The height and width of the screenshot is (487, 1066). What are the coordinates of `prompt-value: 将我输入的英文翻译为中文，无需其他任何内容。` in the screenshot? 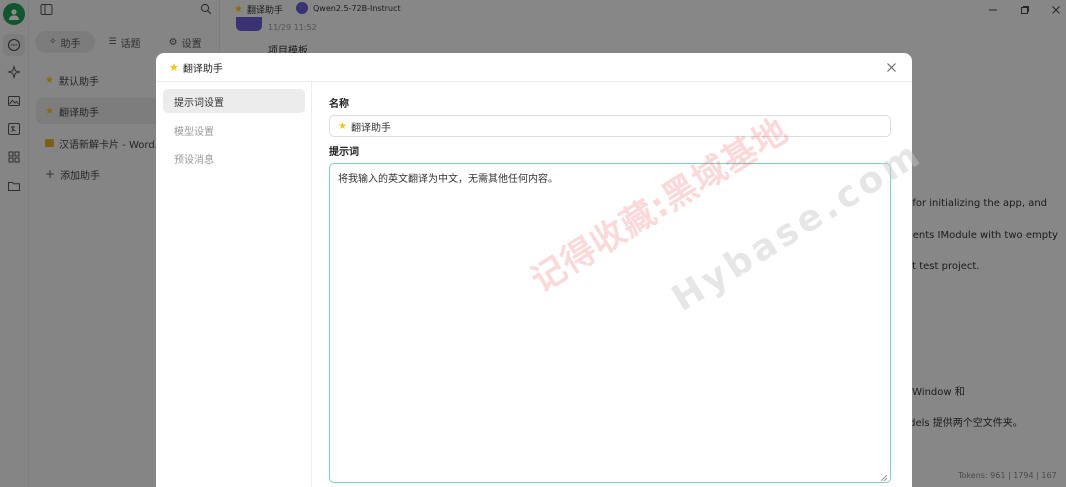 It's located at (448, 179).